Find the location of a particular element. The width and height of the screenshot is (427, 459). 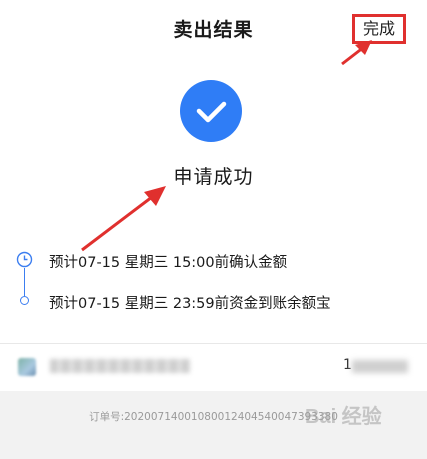

success-icon-circle is located at coordinates (211, 111).